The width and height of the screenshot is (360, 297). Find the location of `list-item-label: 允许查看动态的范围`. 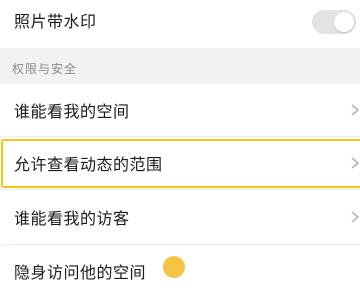

list-item-label: 允许查看动态的范围 is located at coordinates (88, 164).